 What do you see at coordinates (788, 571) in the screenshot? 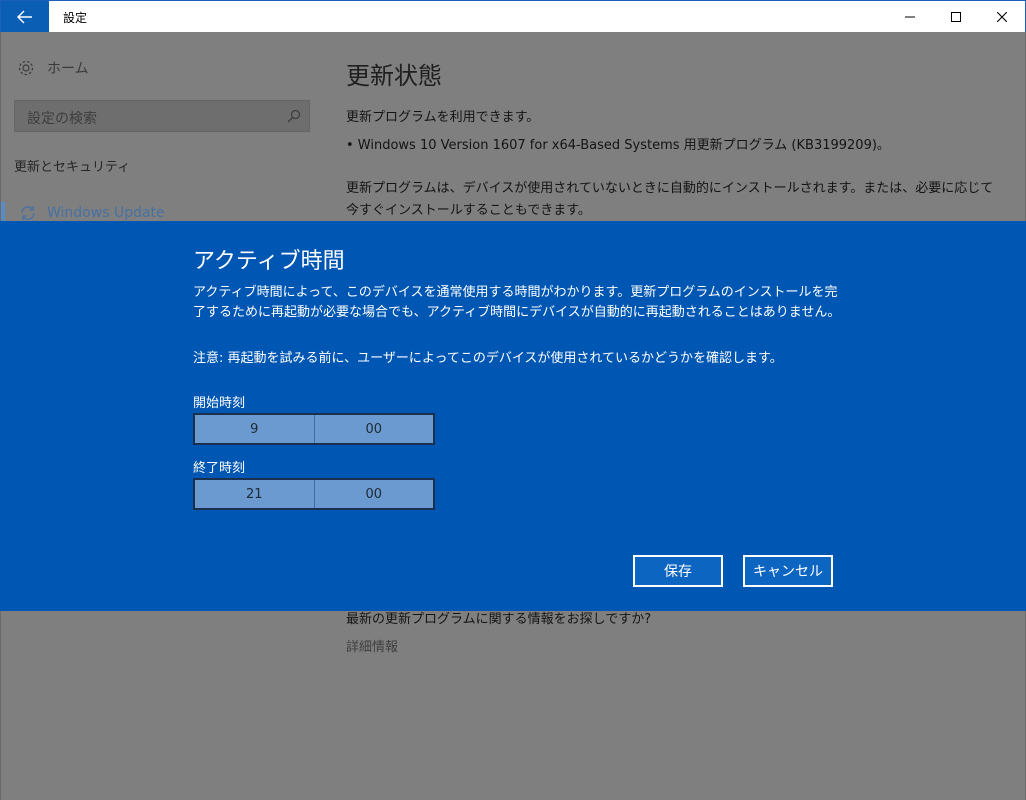
I see `cancel-button: キャンセル` at bounding box center [788, 571].